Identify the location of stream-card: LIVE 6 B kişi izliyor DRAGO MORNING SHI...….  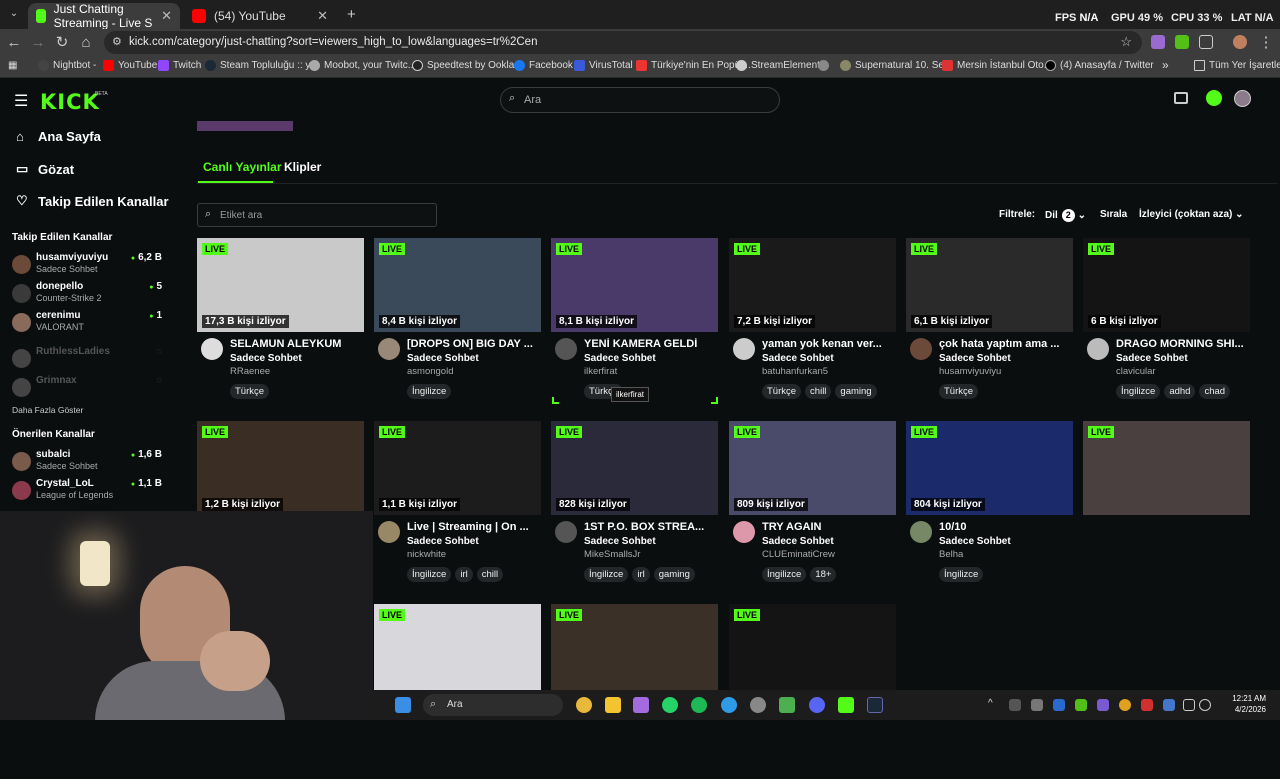
(1166, 325).